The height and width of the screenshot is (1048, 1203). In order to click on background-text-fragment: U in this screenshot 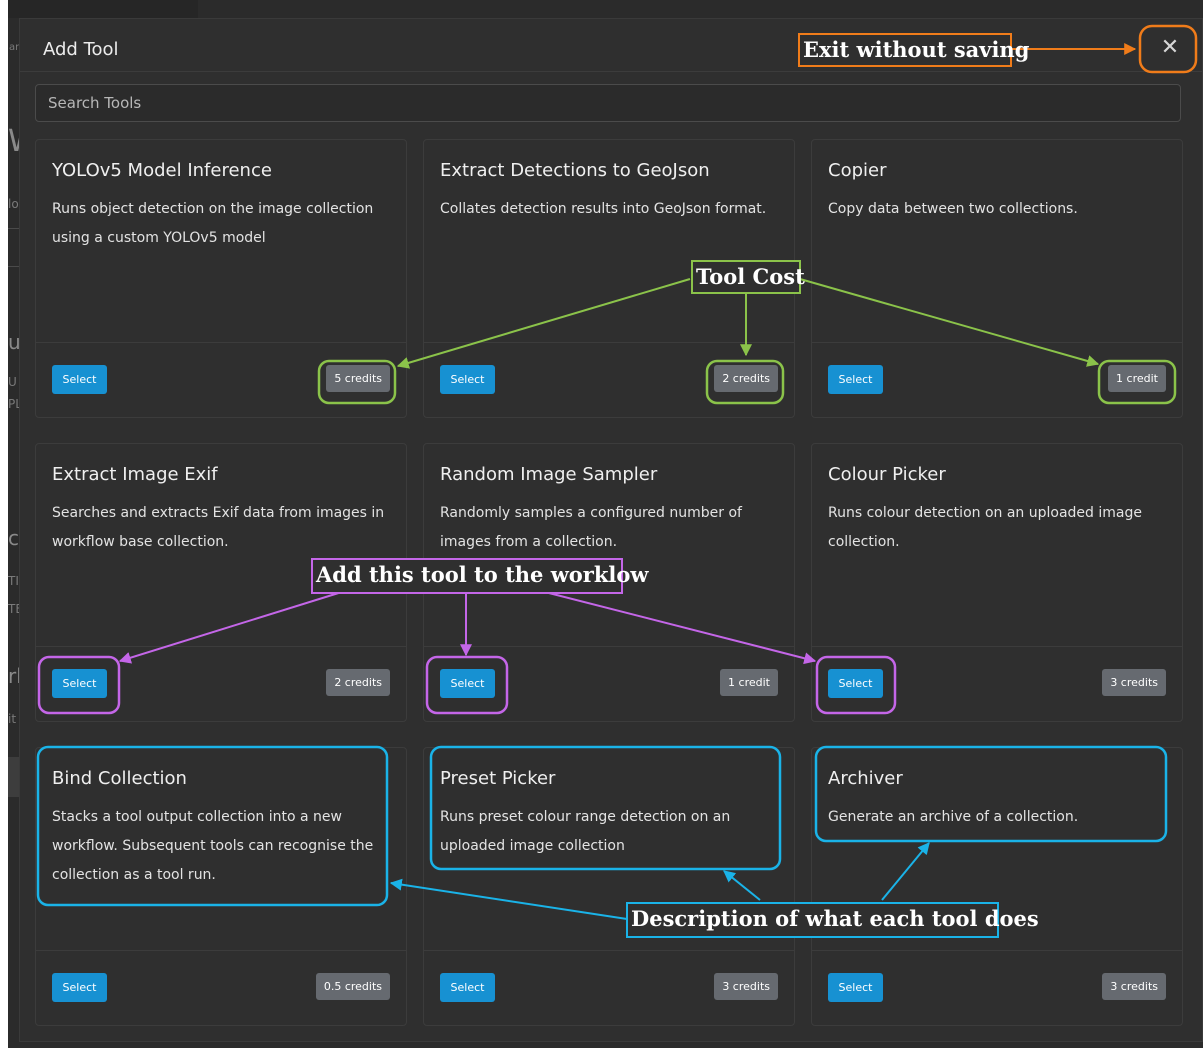, I will do `click(12, 382)`.